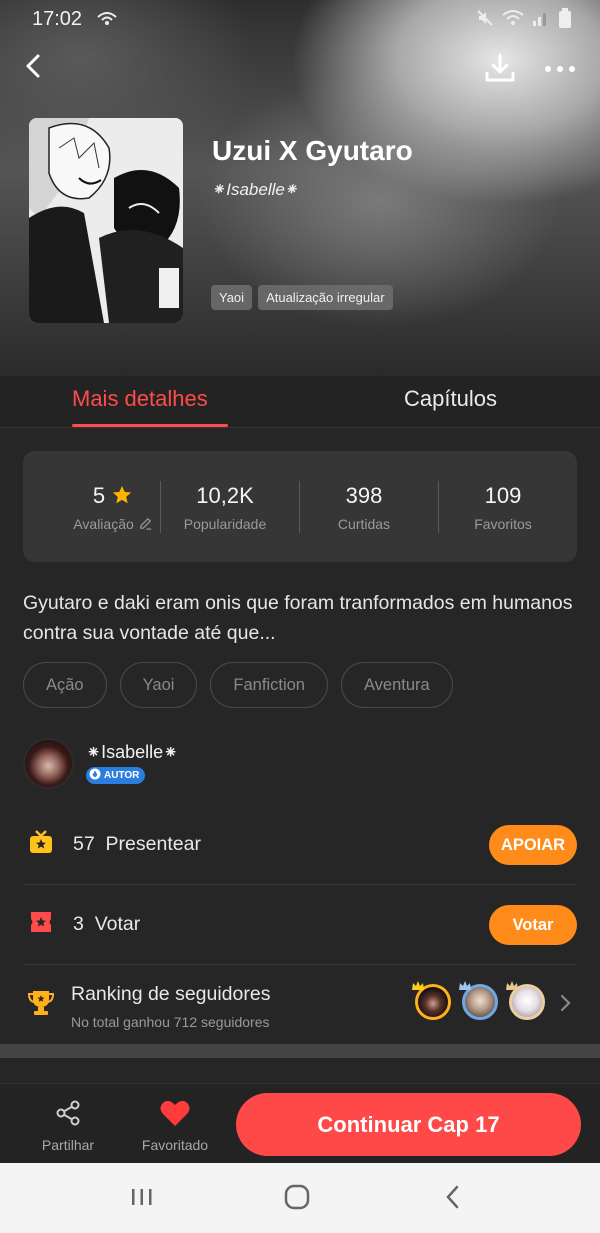  I want to click on favorite-button: Favoritado, so click(175, 1125).